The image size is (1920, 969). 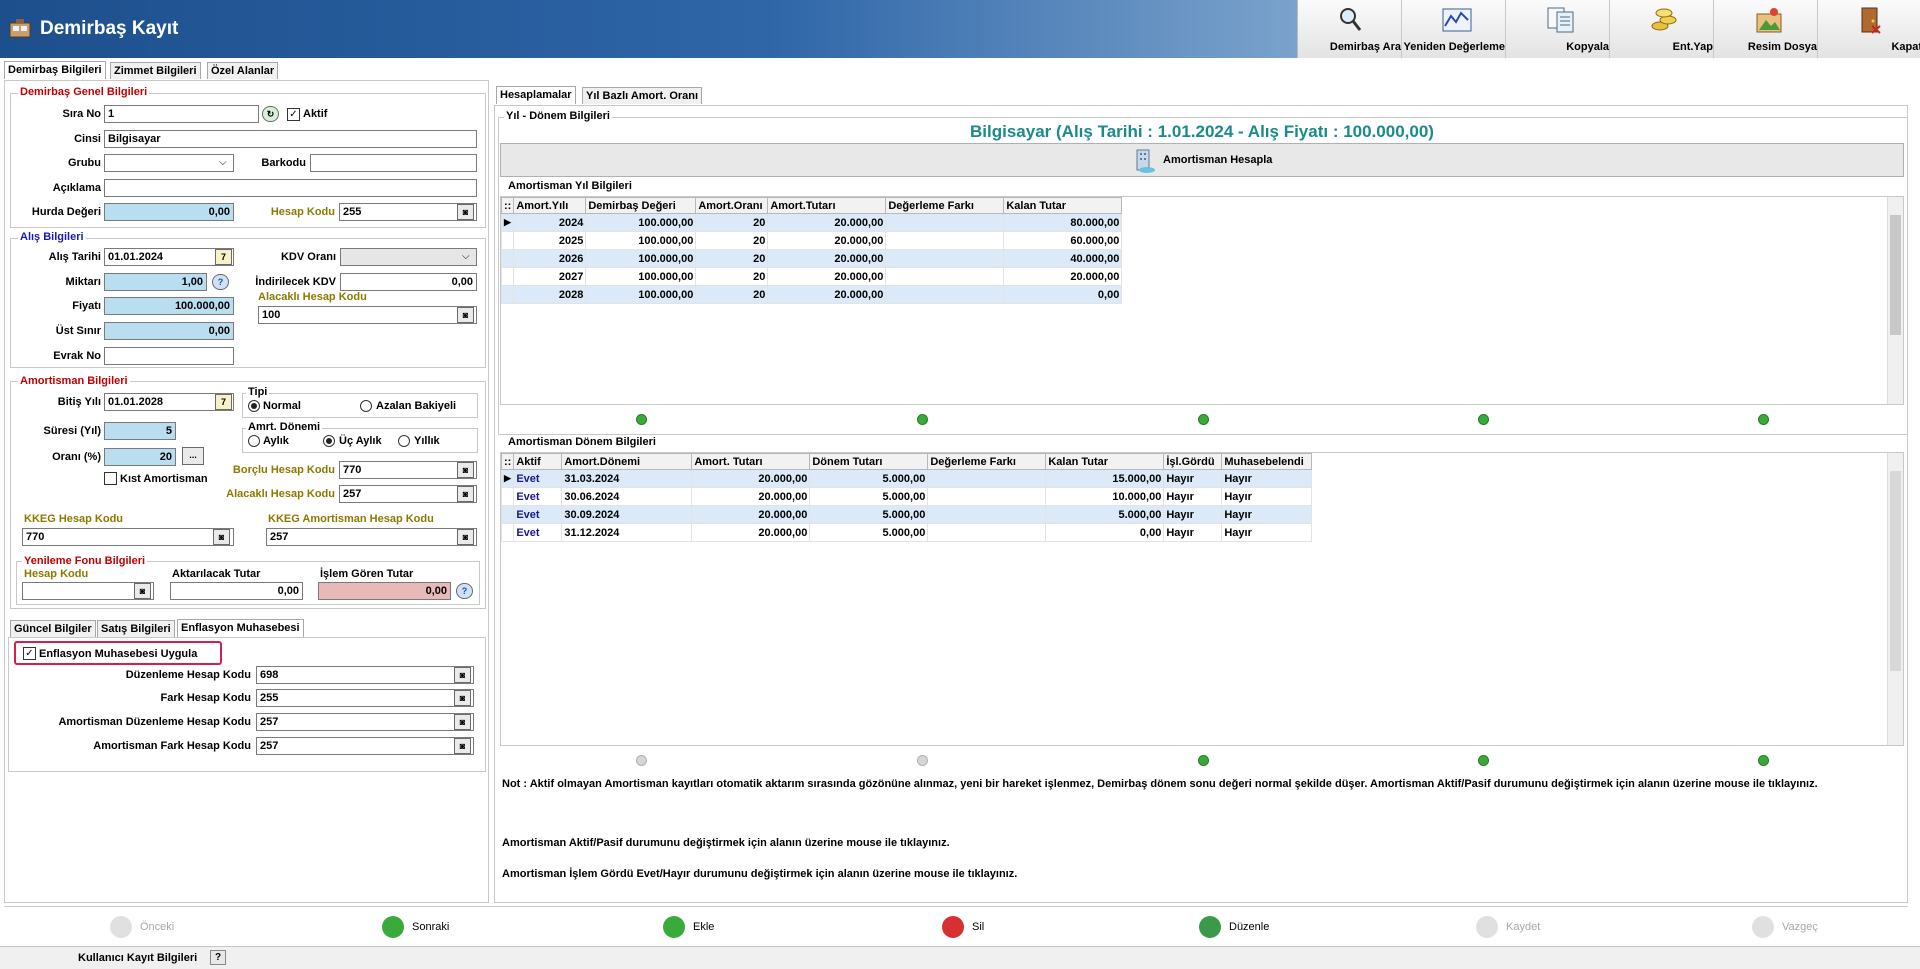 What do you see at coordinates (1063, 240) in the screenshot?
I see `table-cell: 60.000,00` at bounding box center [1063, 240].